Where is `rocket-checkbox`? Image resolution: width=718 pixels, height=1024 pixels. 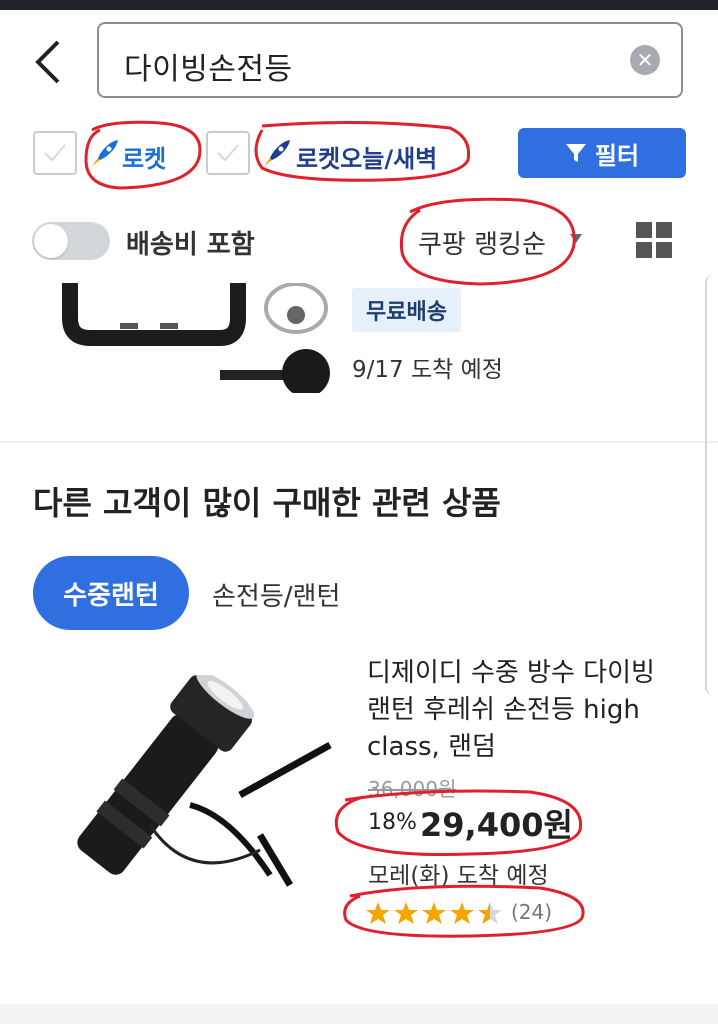
rocket-checkbox is located at coordinates (55, 153).